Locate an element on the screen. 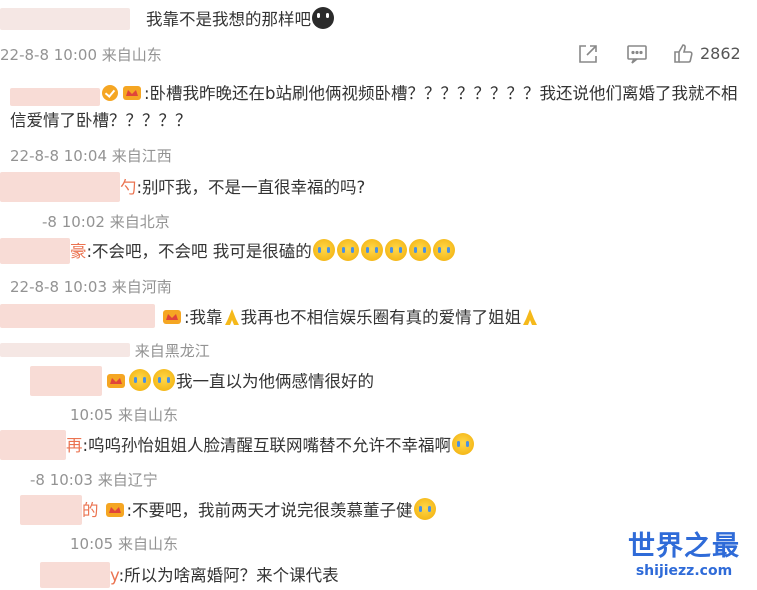 This screenshot has width=757, height=590. comment-source: 来自河南 is located at coordinates (141, 287).